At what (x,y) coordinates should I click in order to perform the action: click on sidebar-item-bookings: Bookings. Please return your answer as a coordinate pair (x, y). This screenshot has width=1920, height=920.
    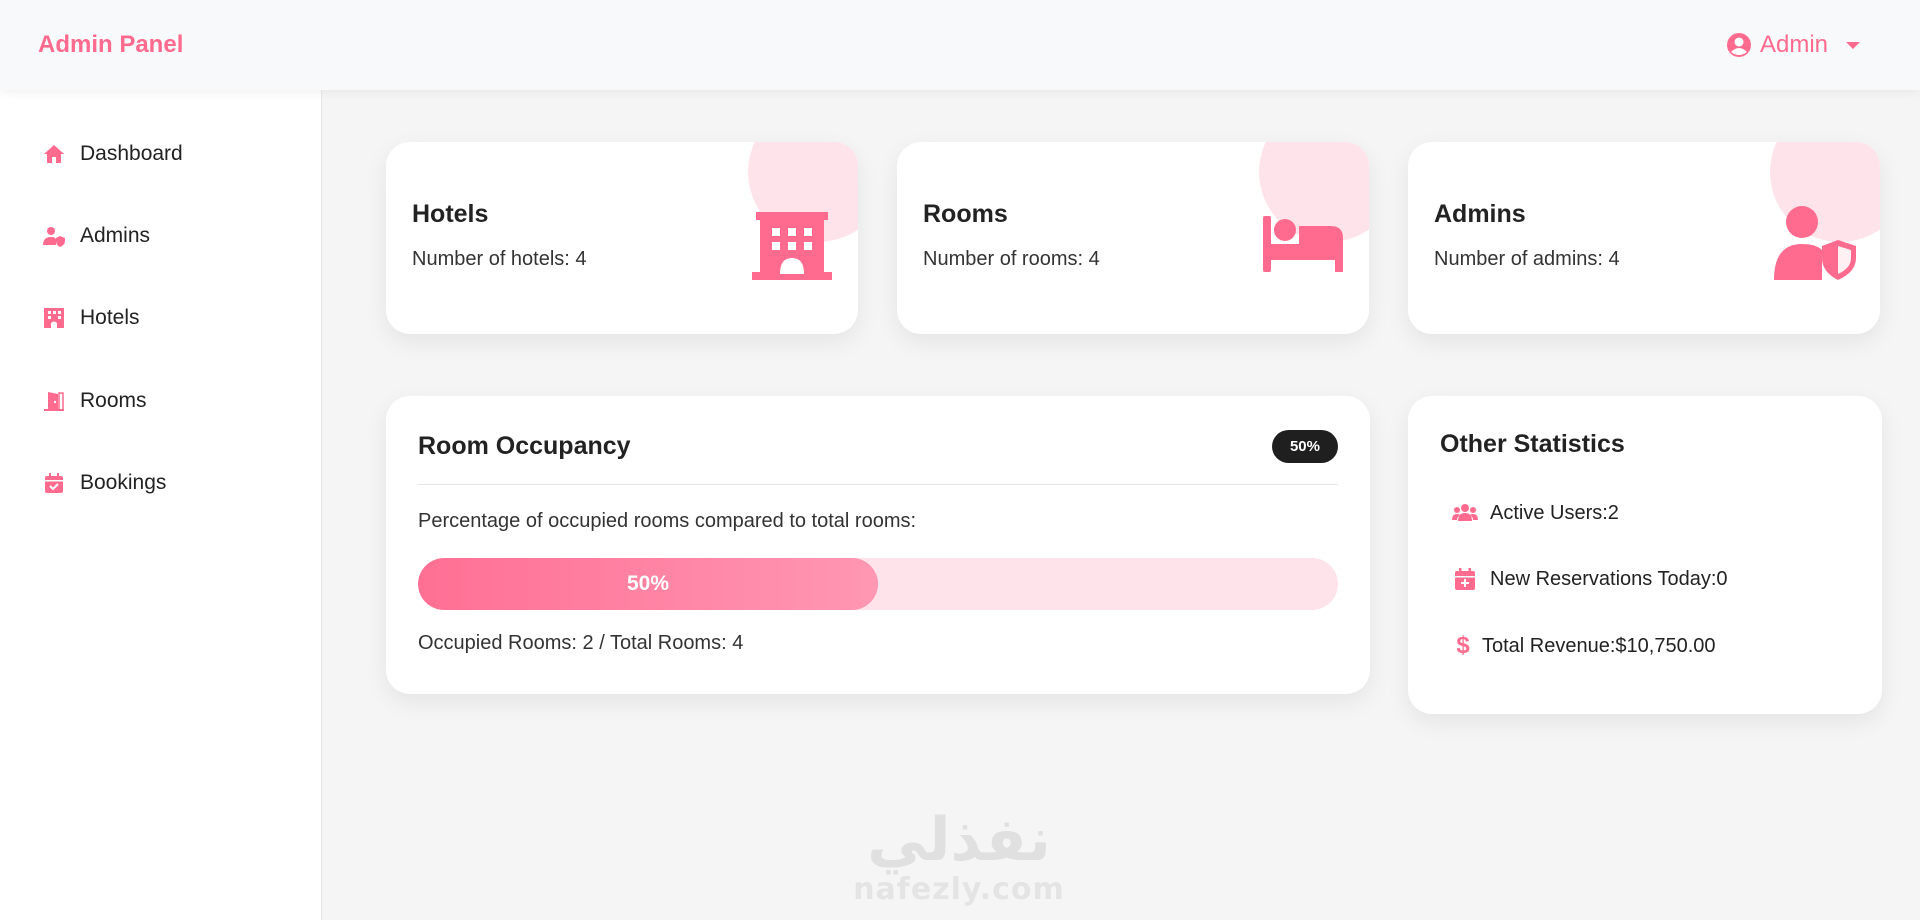
    Looking at the image, I should click on (104, 483).